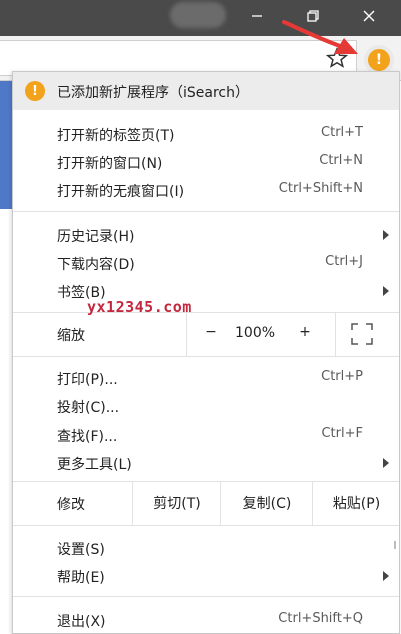  Describe the element at coordinates (369, 16) in the screenshot. I see `close-icon` at that location.